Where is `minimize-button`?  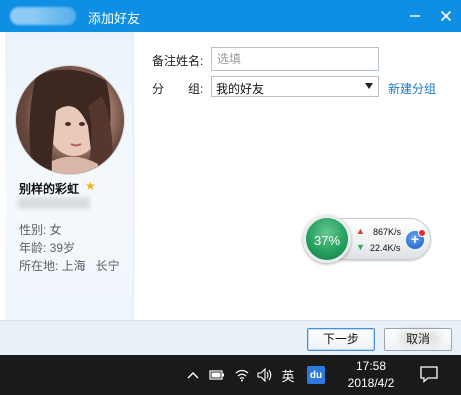 minimize-button is located at coordinates (415, 16).